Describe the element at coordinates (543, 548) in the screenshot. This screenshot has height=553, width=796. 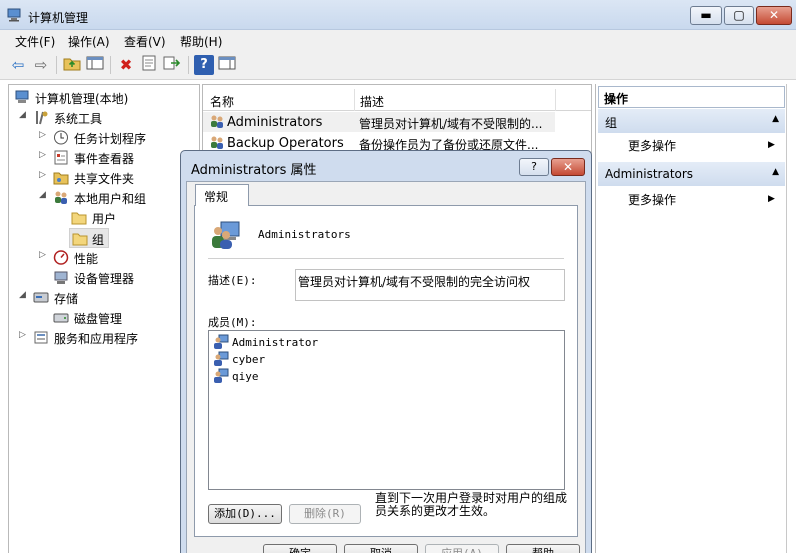
I see `help-button: 帮助` at that location.